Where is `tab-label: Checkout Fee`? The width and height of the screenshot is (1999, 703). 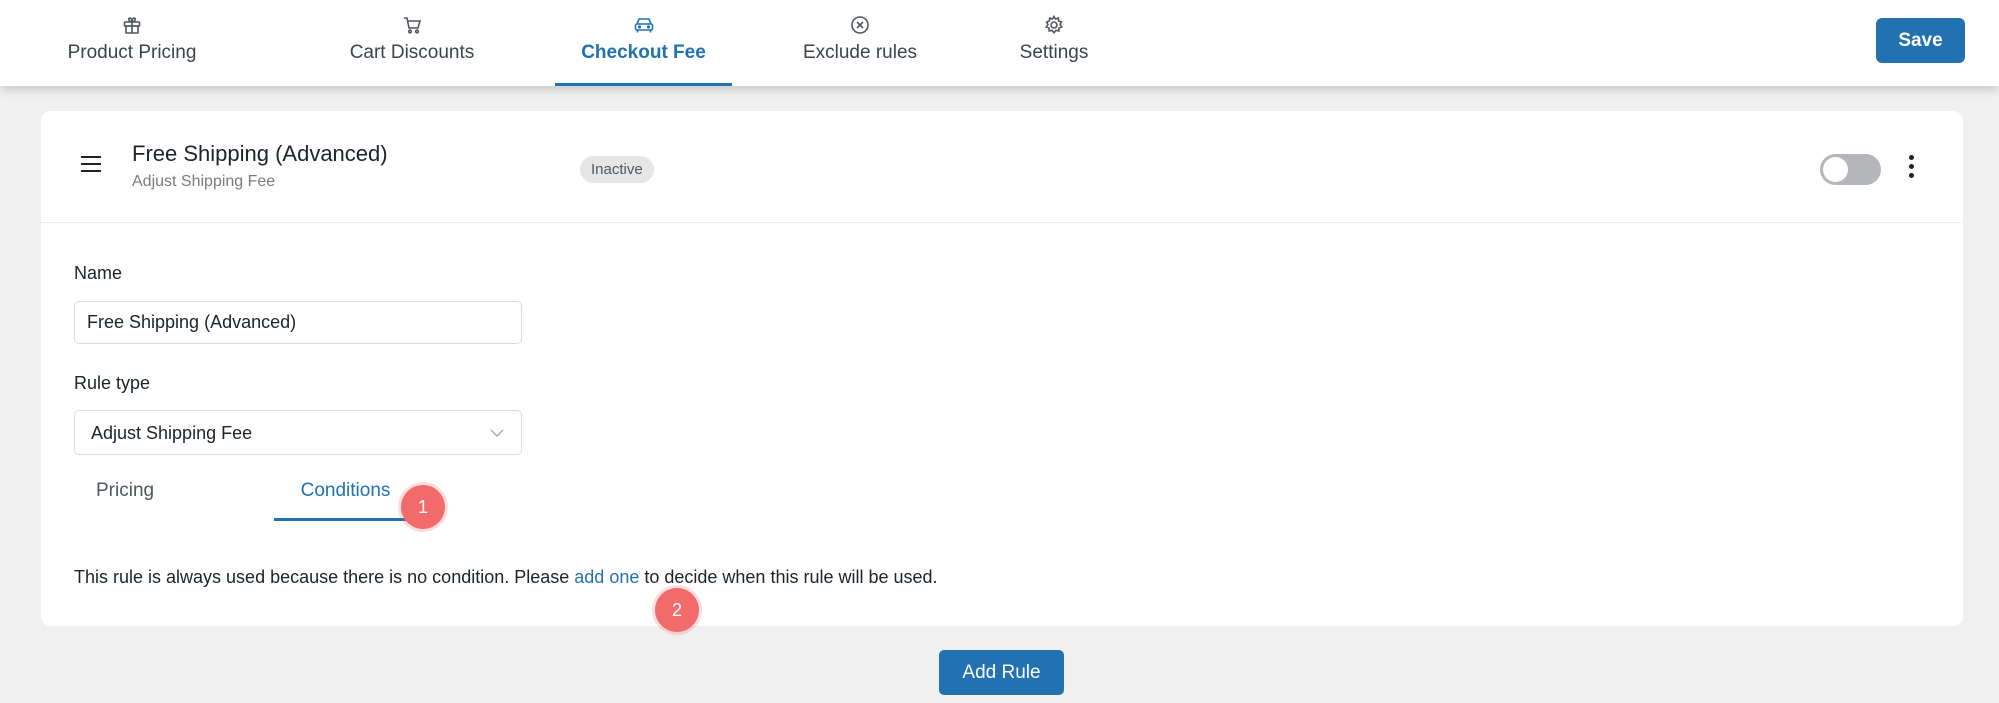
tab-label: Checkout Fee is located at coordinates (643, 52).